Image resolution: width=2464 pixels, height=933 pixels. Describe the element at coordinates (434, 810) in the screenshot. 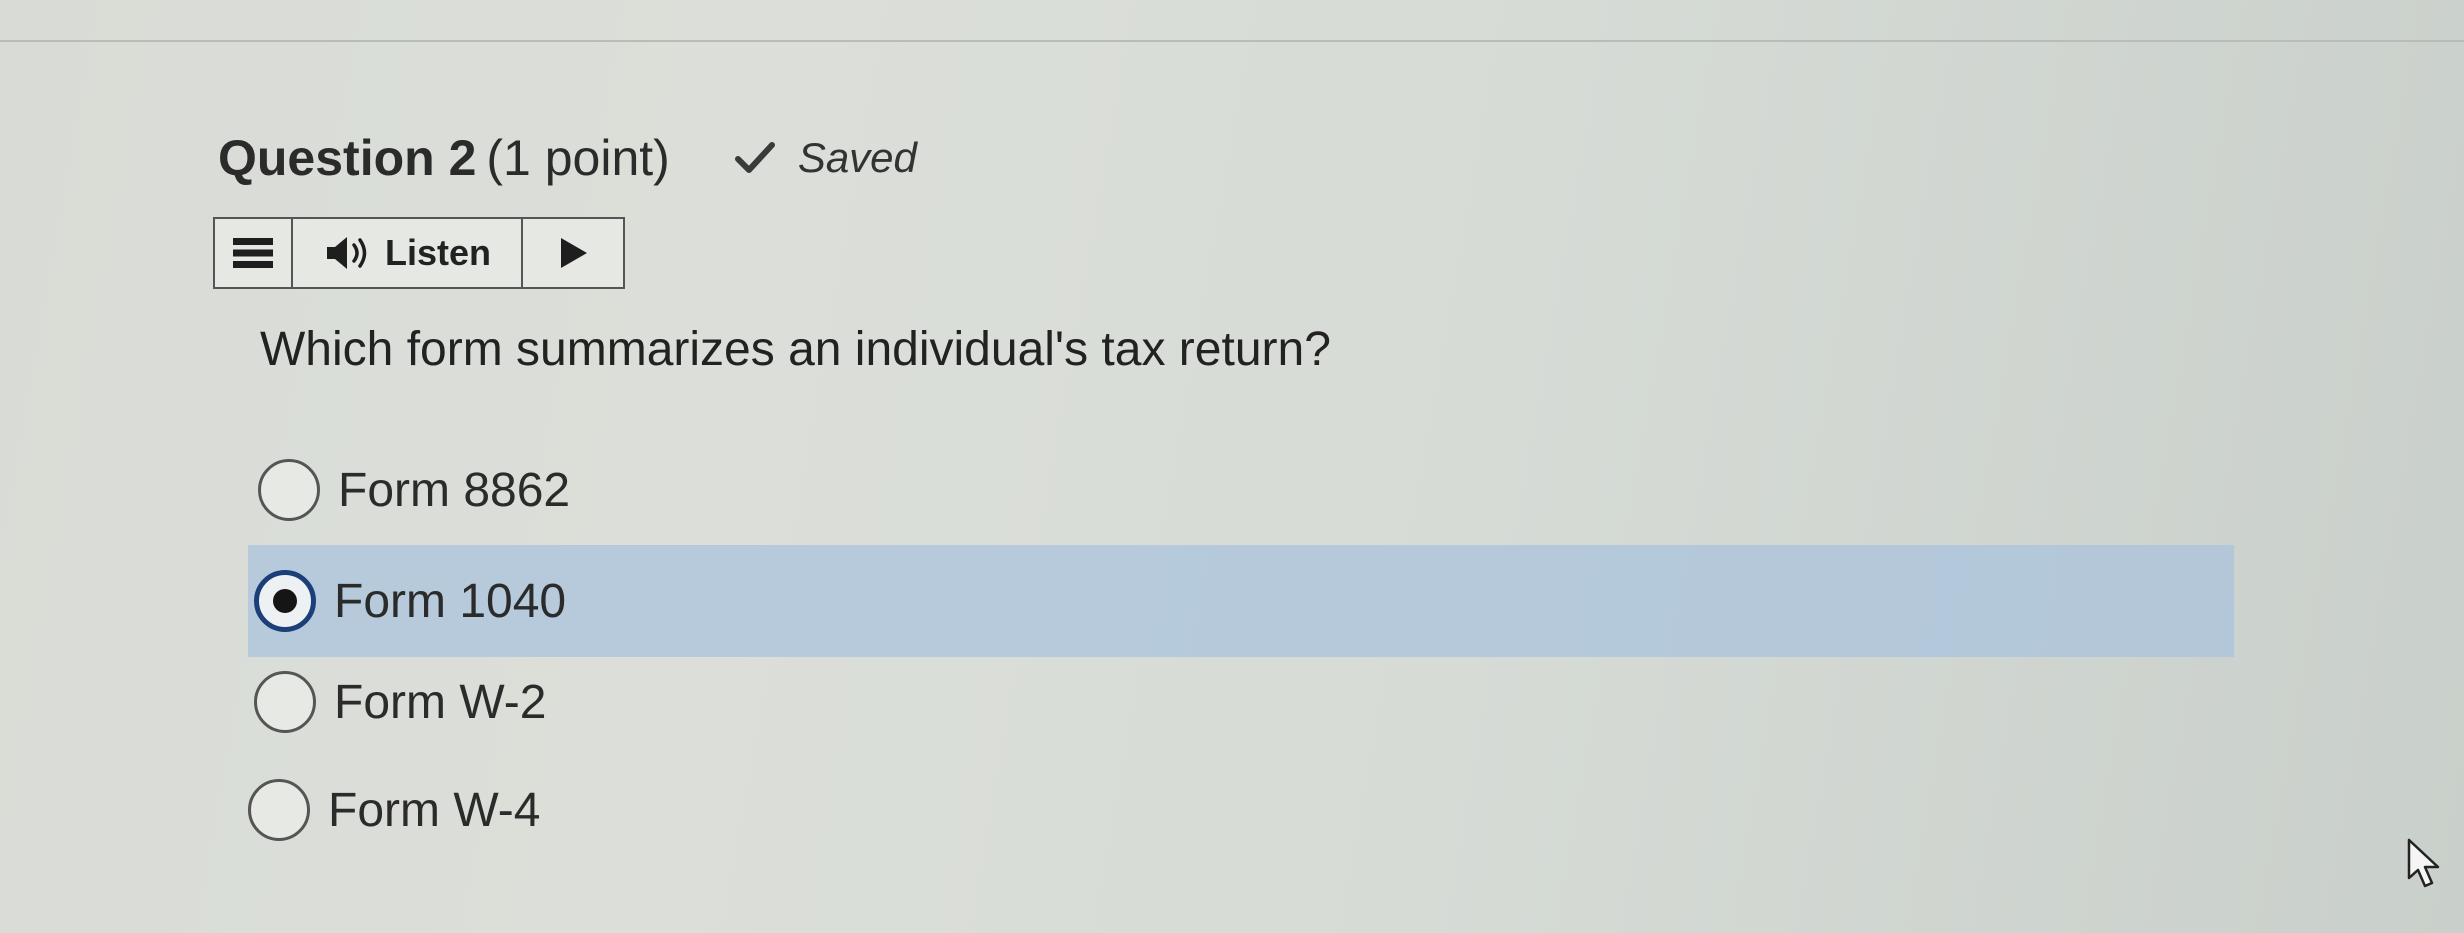

I see `option-label: Form W-4` at that location.